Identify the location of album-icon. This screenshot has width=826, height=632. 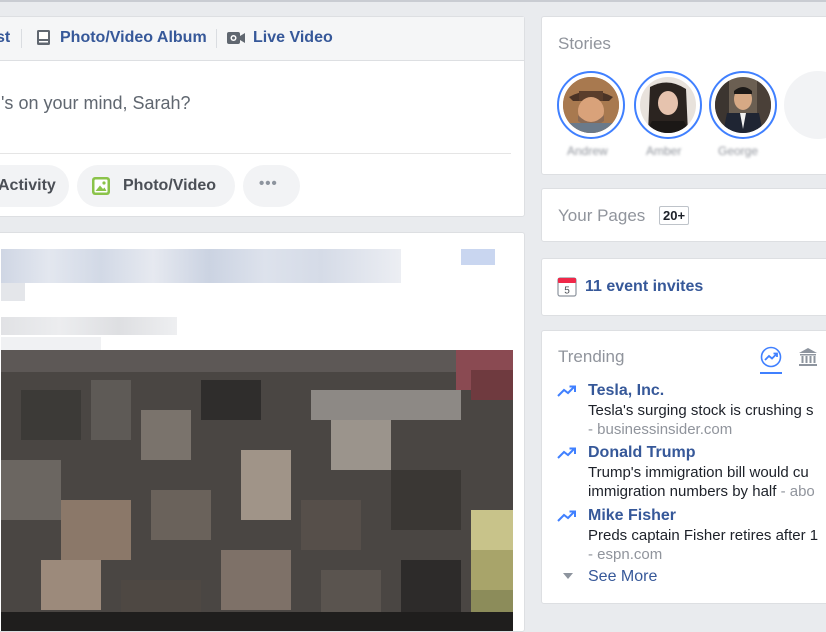
(43, 37).